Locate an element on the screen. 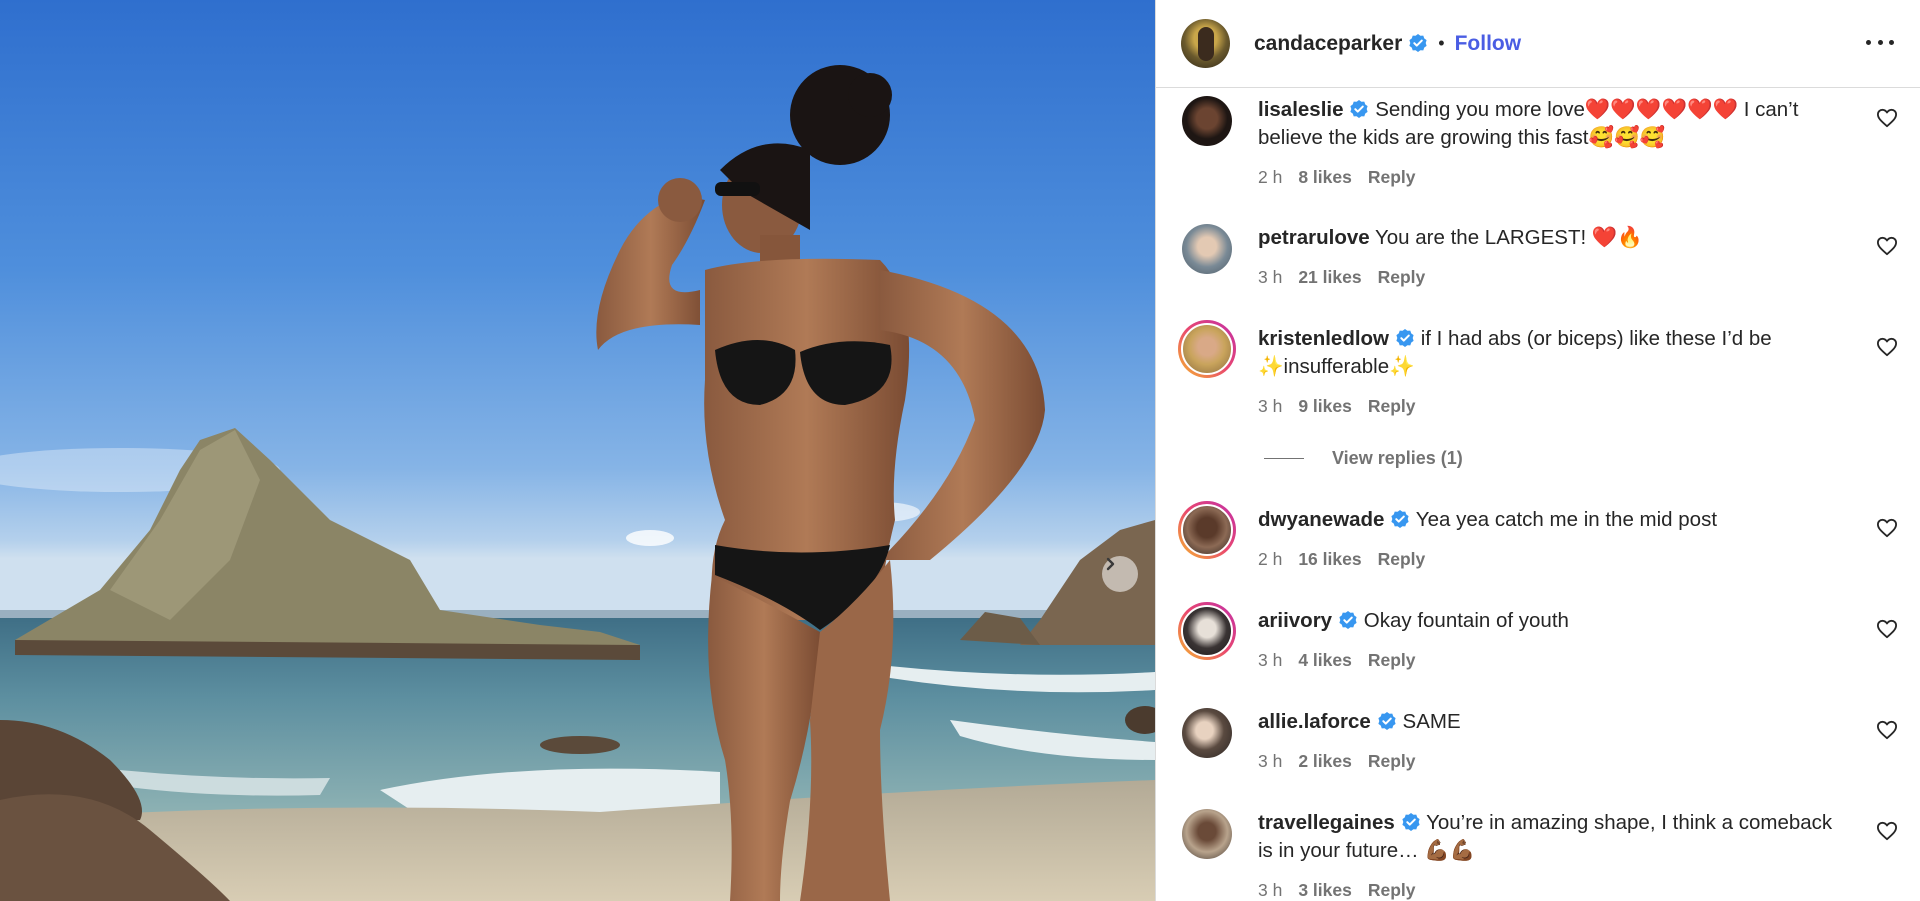 Image resolution: width=1920 pixels, height=901 pixels. comment-likes: 4 likes is located at coordinates (1325, 660).